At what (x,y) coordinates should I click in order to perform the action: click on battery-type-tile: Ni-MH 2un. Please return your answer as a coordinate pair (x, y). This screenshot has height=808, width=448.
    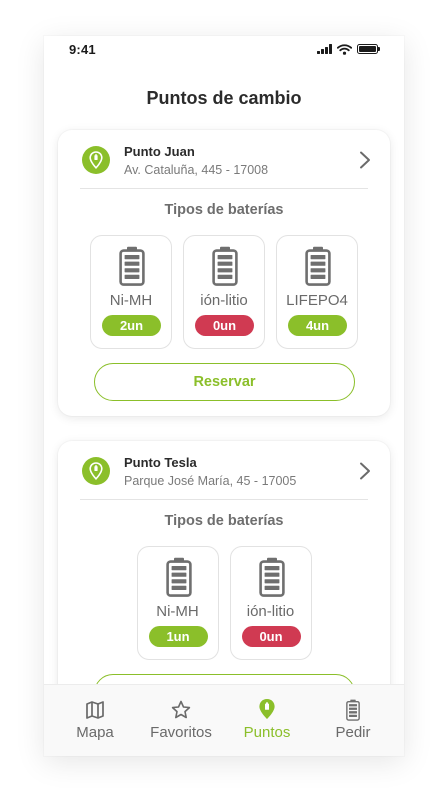
    Looking at the image, I should click on (131, 292).